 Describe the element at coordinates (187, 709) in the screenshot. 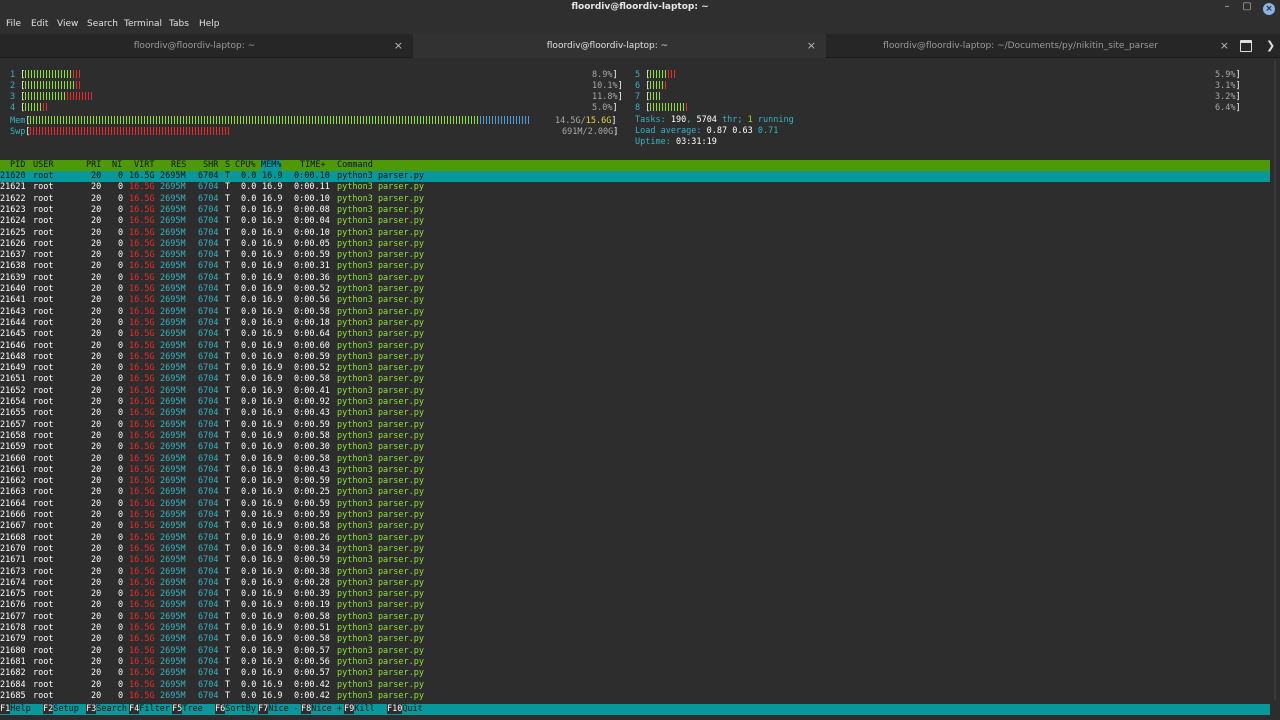

I see `fkey-tree: F5Tree` at that location.